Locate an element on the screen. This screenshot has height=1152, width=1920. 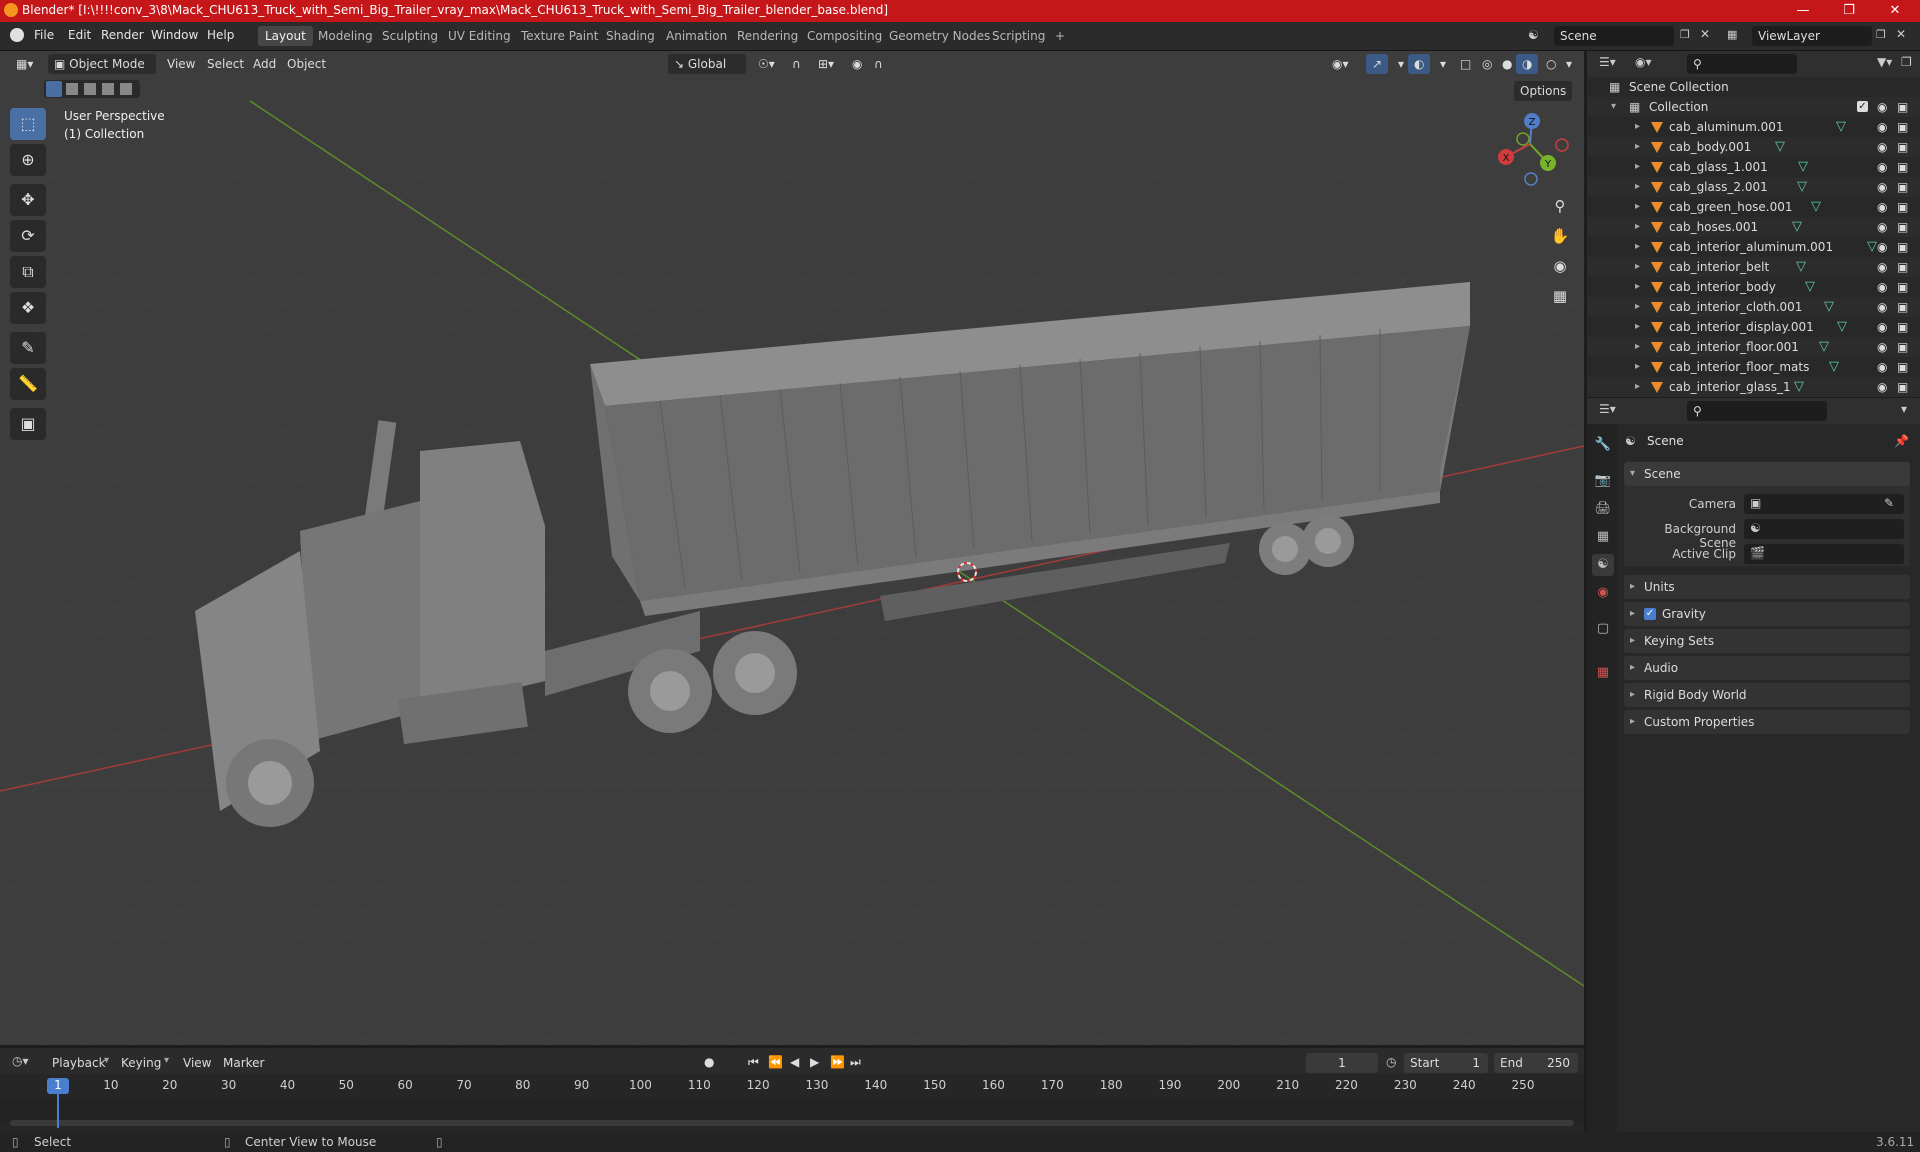
options-button: Options is located at coordinates (1543, 91).